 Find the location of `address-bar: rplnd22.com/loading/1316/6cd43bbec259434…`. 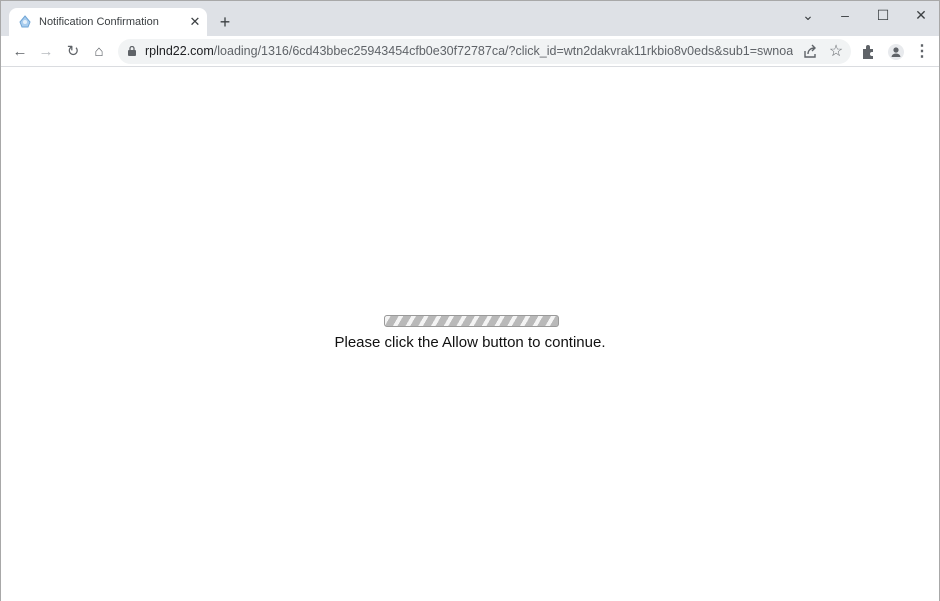

address-bar: rplnd22.com/loading/1316/6cd43bbec259434… is located at coordinates (484, 51).